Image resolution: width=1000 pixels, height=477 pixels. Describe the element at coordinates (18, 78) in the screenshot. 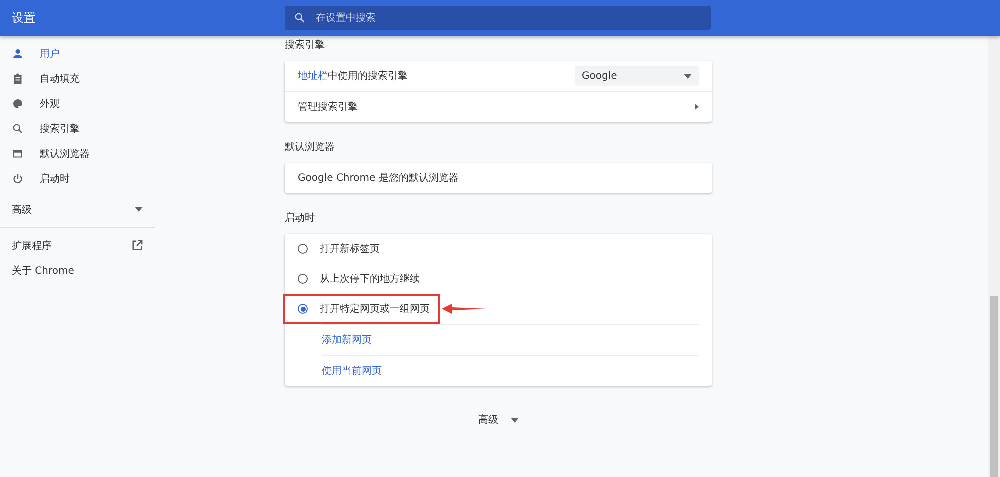

I see `clipboard-icon` at that location.